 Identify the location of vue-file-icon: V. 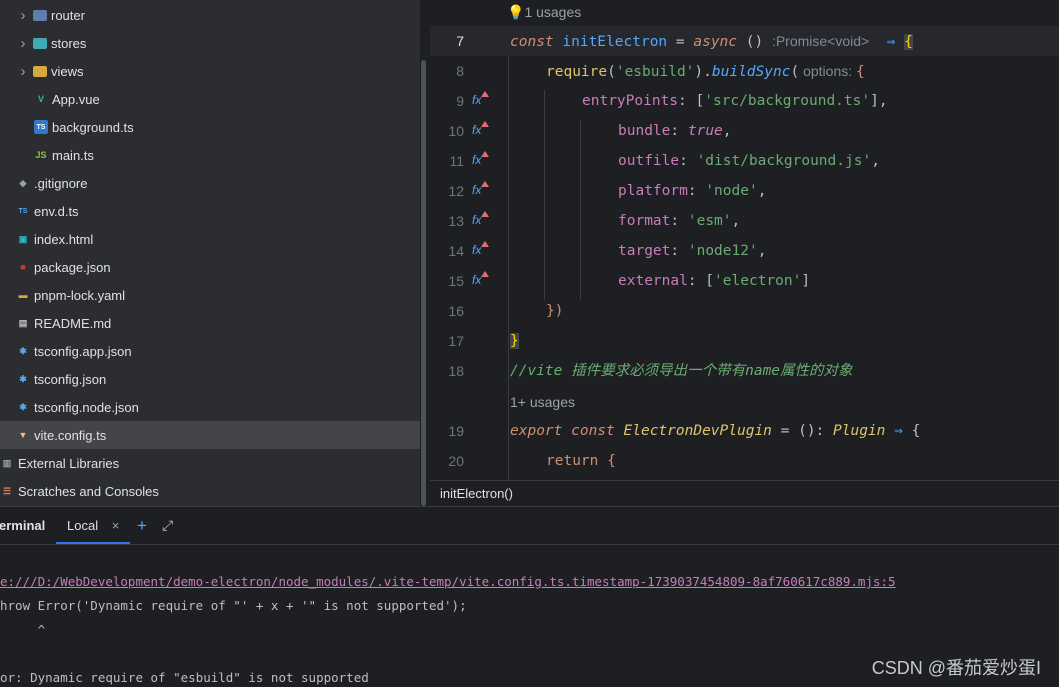
(40, 99).